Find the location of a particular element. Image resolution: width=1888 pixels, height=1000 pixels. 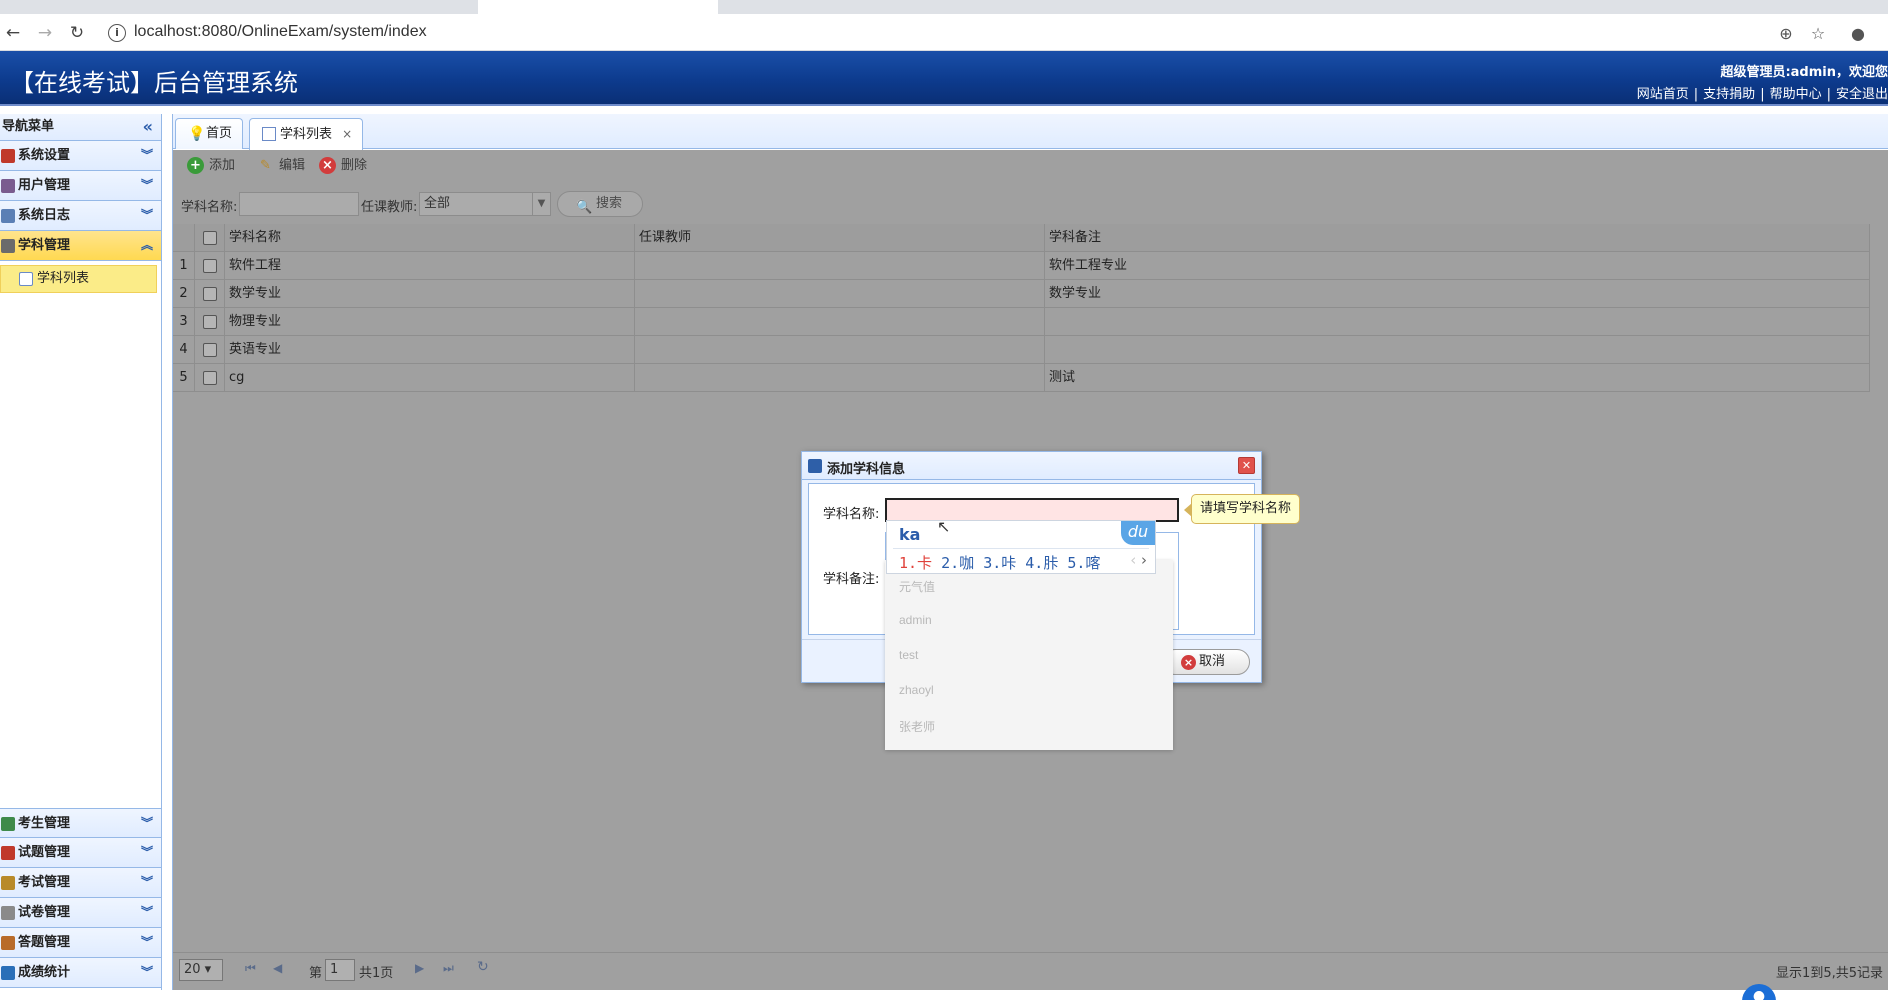

delete-button: × 删除 is located at coordinates (343, 166).